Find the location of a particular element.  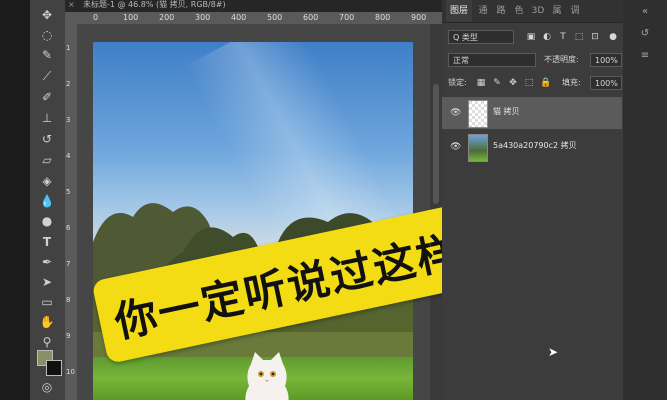

vertical-ruler: 1 2 3 4 5 6 7 8 9 10 is located at coordinates (71, 212).